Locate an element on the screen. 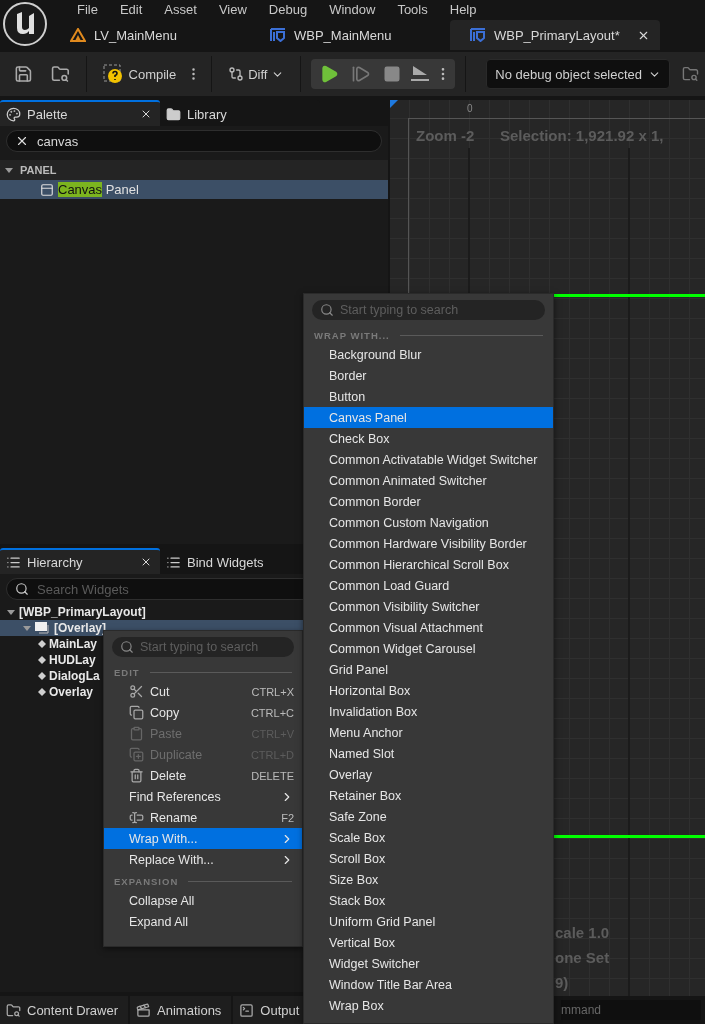 The image size is (705, 1024). tree-label: Overlay is located at coordinates (71, 692).